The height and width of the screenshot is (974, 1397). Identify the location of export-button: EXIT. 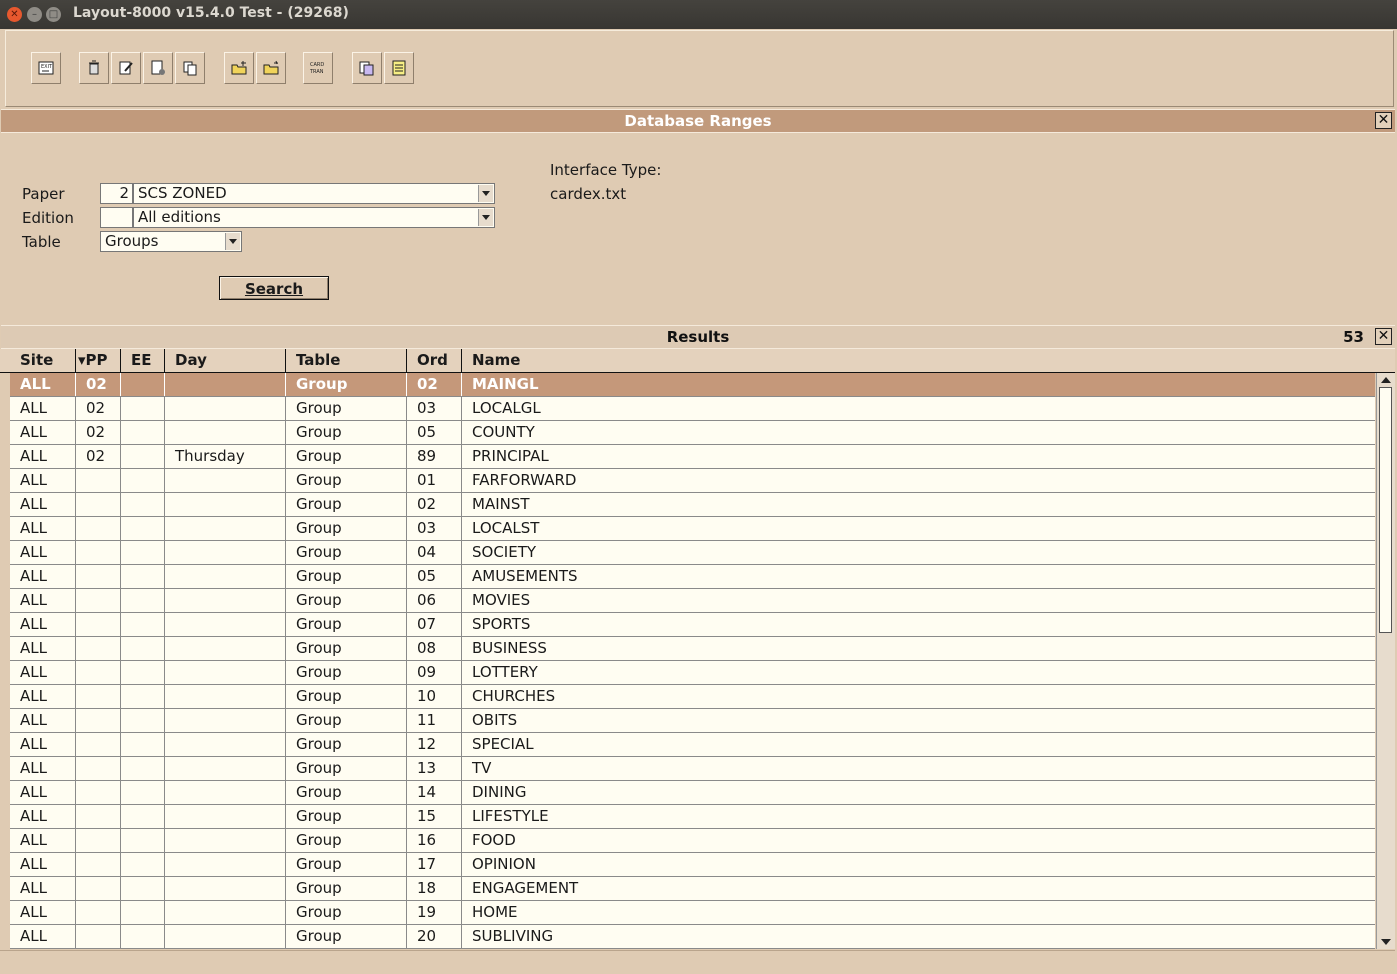
(46, 68).